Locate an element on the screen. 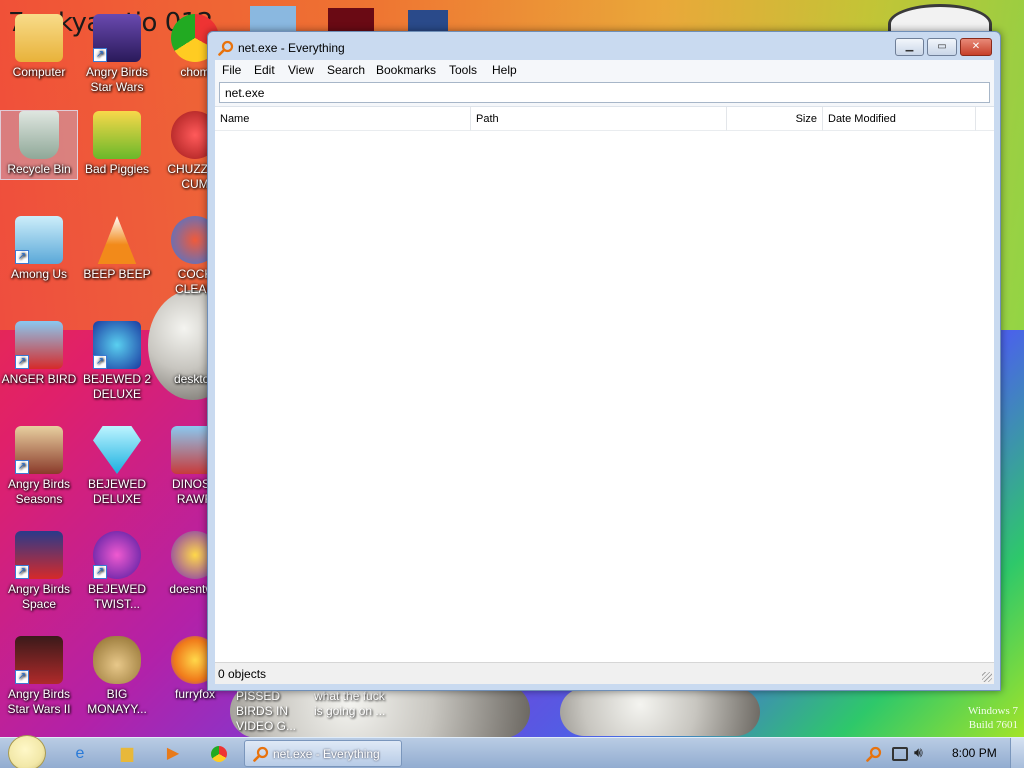  desktop-icon-bejewed-deluxe: BEJEWED DELUXE is located at coordinates (117, 466).